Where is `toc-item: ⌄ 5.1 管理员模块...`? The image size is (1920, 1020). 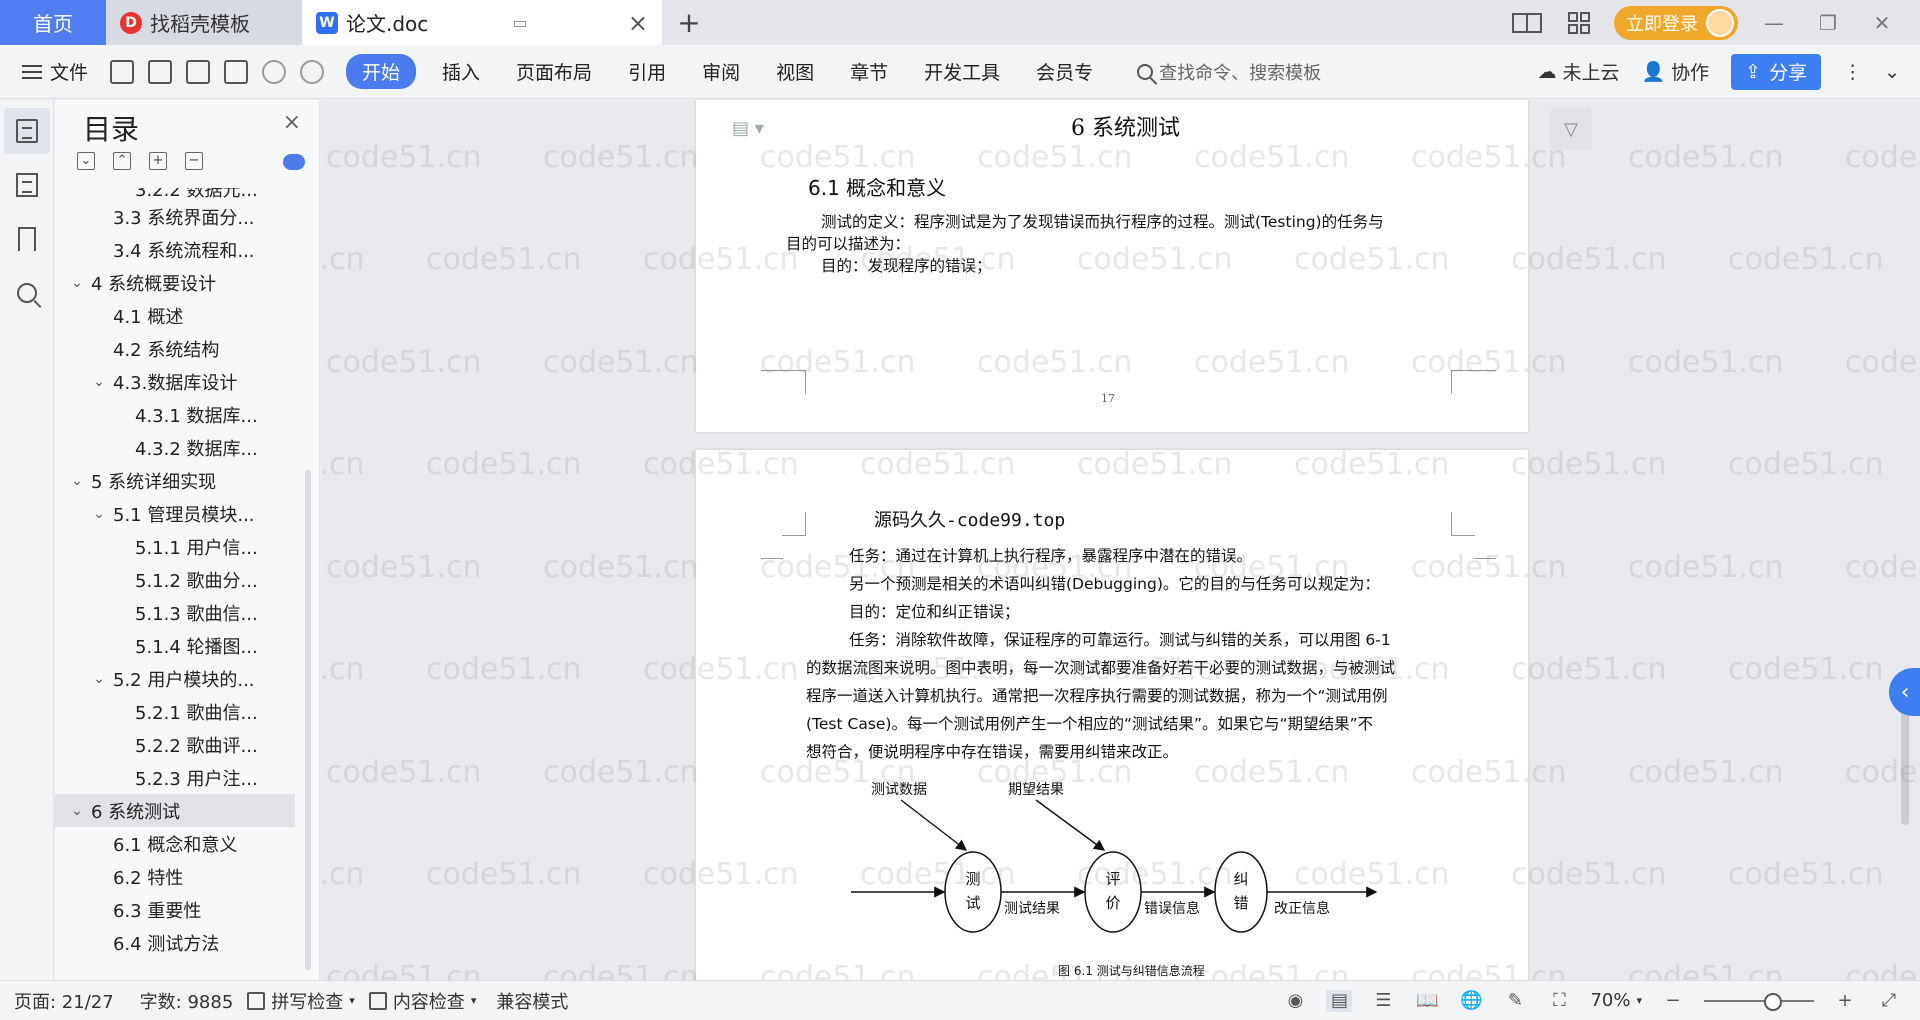 toc-item: ⌄ 5.1 管理员模块... is located at coordinates (175, 513).